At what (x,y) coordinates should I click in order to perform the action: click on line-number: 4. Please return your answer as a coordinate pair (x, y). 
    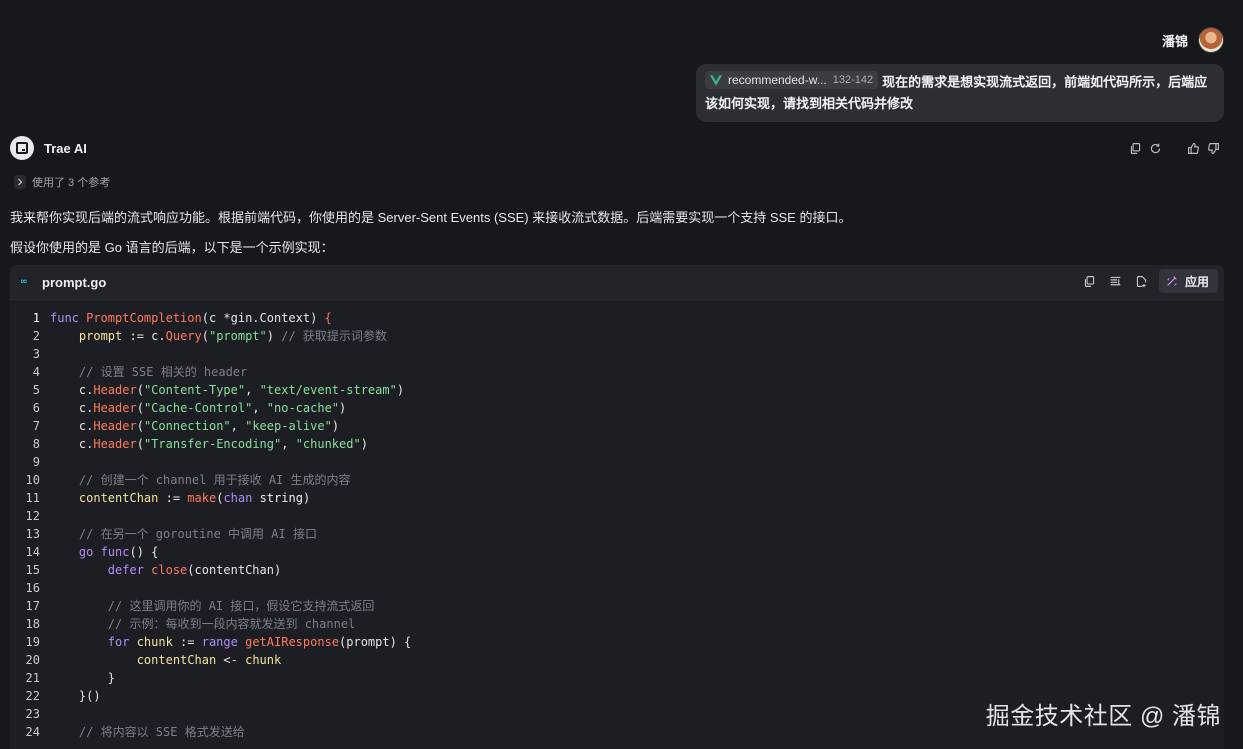
    Looking at the image, I should click on (36, 372).